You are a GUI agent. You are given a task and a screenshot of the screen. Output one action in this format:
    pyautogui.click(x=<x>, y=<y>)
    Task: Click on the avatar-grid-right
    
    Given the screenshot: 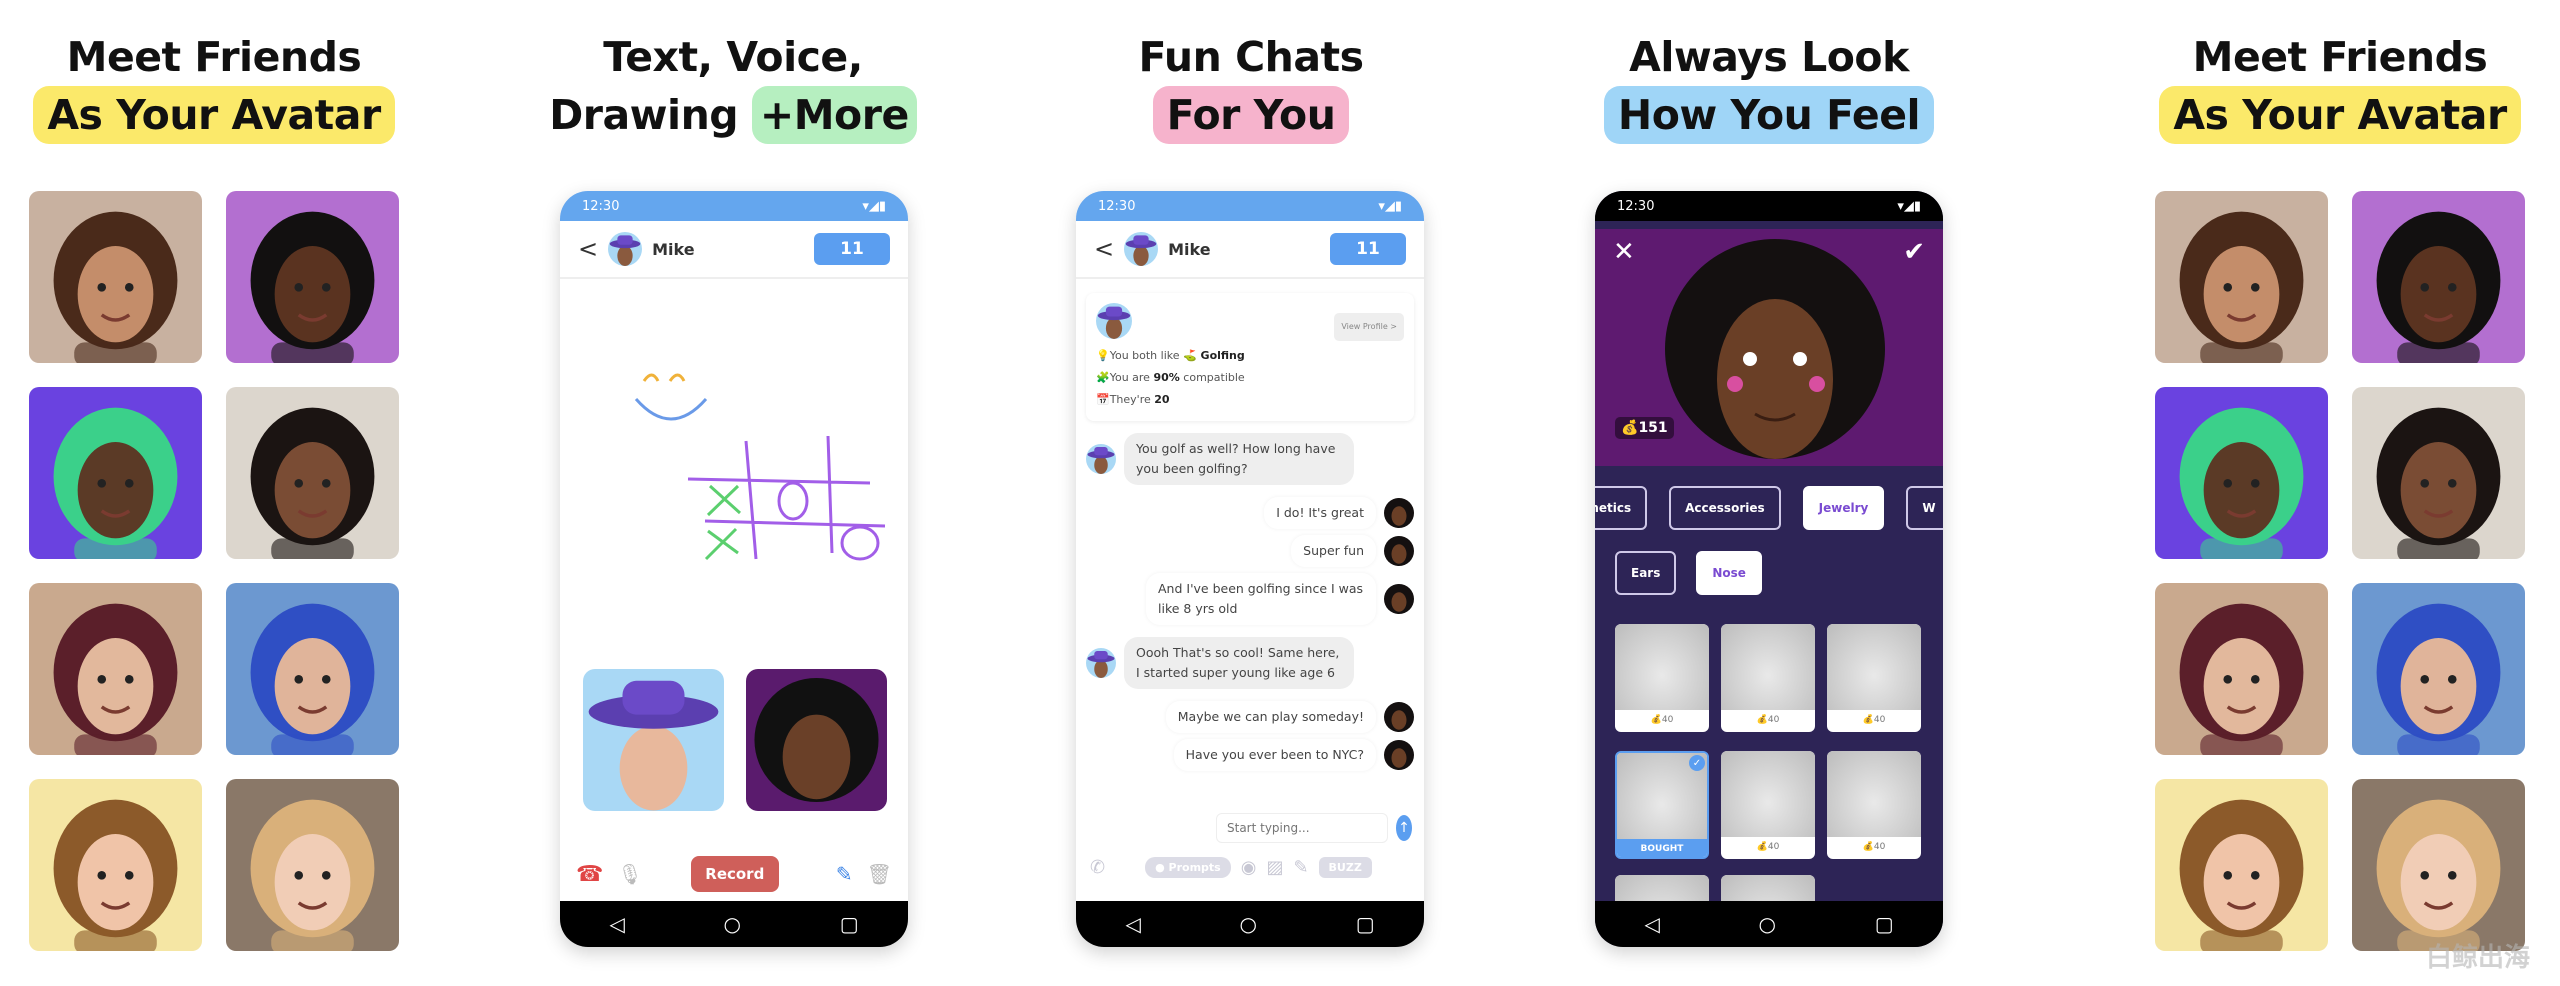 What is the action you would take?
    pyautogui.click(x=2341, y=571)
    